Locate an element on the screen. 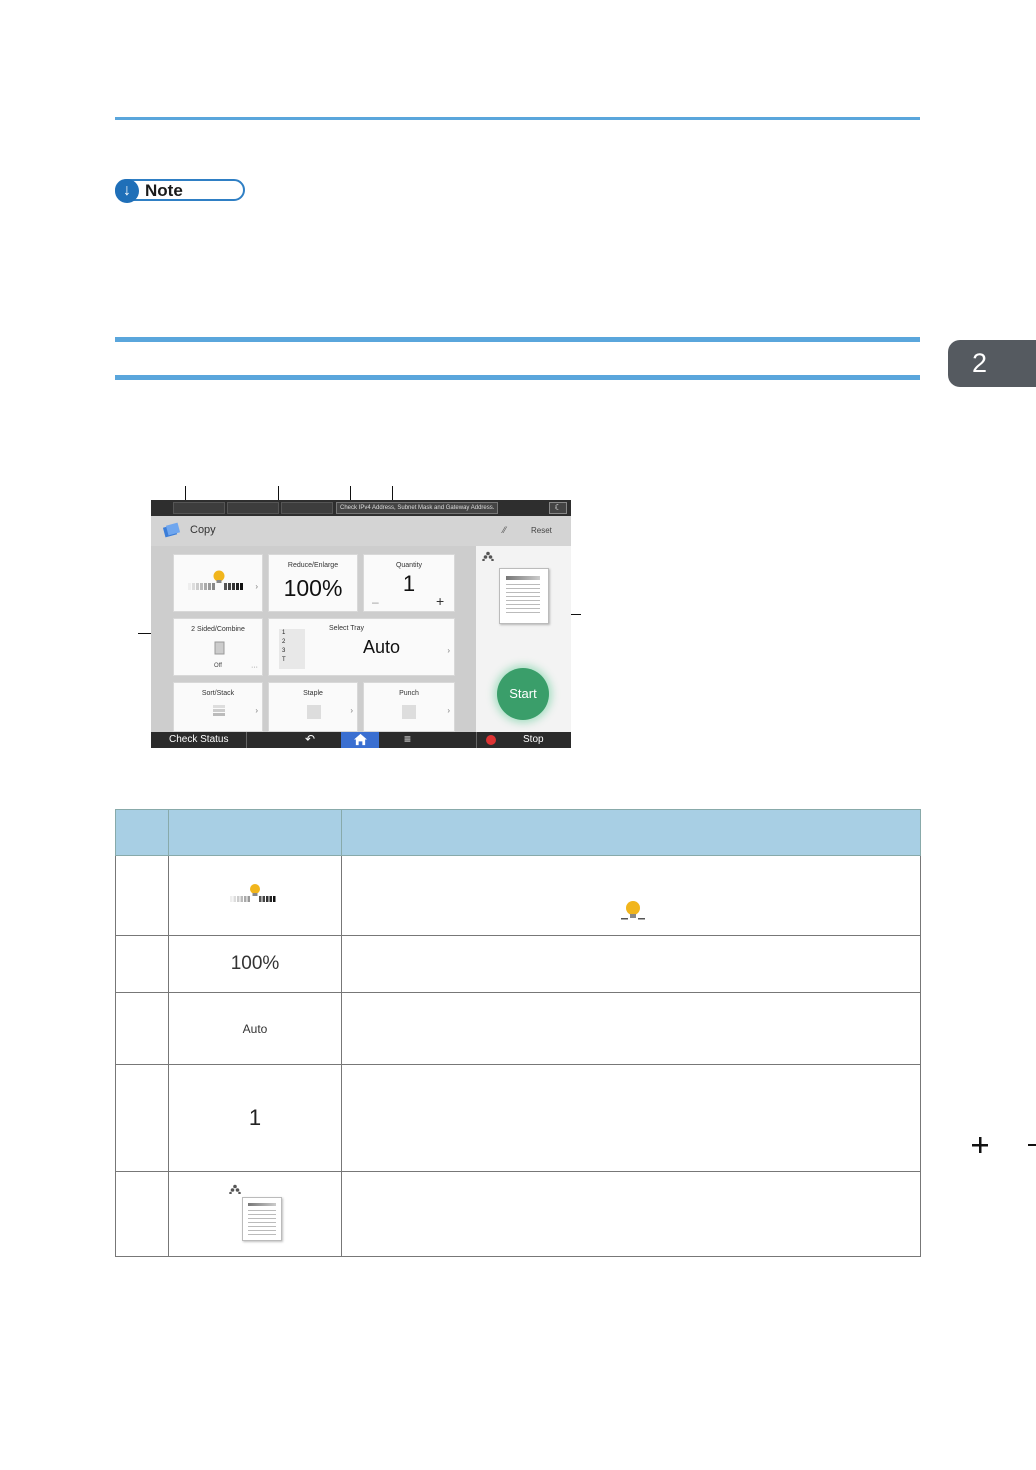 This screenshot has height=1470, width=1036. table-row: 100% is located at coordinates (518, 964).